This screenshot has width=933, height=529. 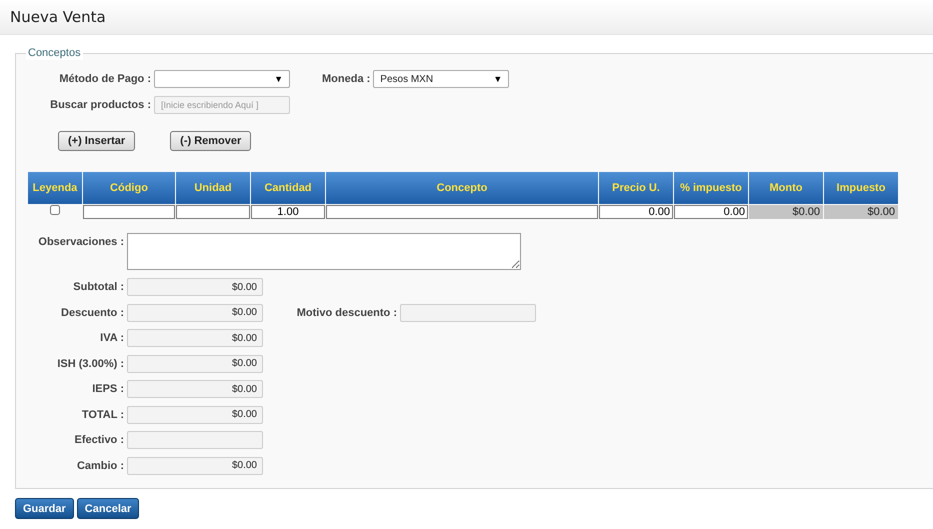 I want to click on discount-reason-label: Motivo descuento :, so click(x=346, y=312).